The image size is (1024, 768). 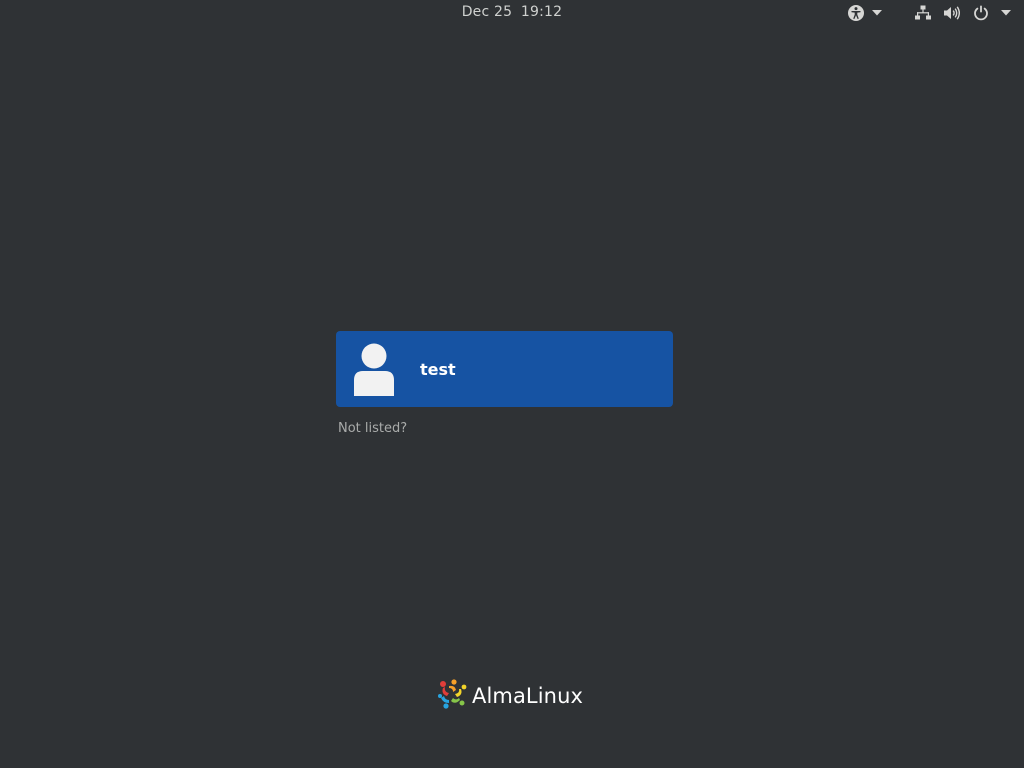 What do you see at coordinates (372, 428) in the screenshot?
I see `not-listed-link: Not listed?` at bounding box center [372, 428].